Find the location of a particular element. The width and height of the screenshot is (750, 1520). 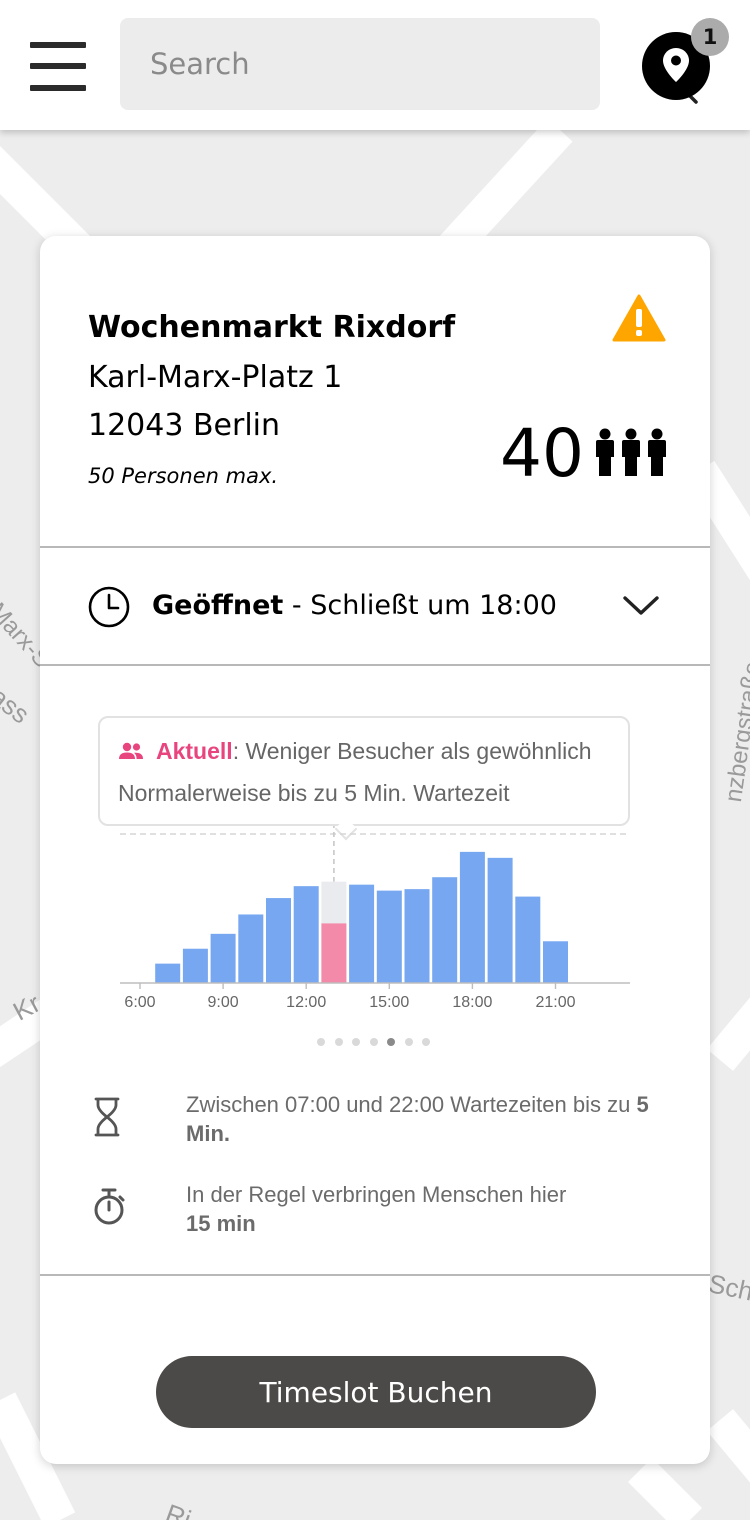

stay-value: 15 min is located at coordinates (221, 1223).